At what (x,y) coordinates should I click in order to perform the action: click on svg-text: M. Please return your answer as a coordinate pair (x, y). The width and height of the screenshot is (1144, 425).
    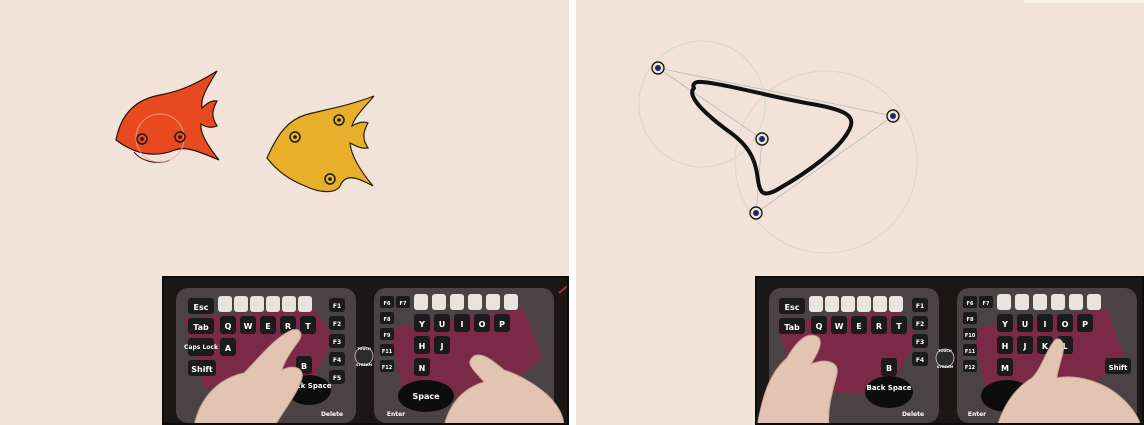
    Looking at the image, I should click on (1005, 368).